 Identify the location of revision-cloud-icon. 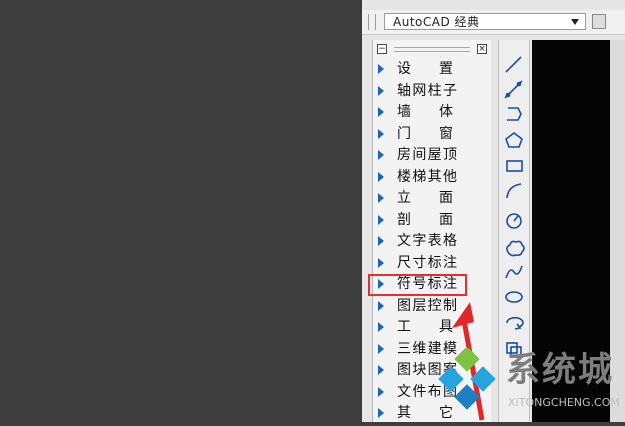
(515, 248).